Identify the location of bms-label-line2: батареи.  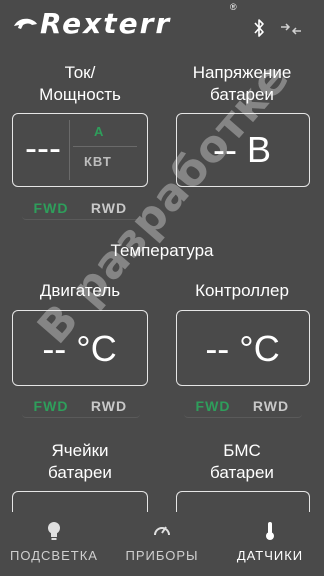
(242, 472).